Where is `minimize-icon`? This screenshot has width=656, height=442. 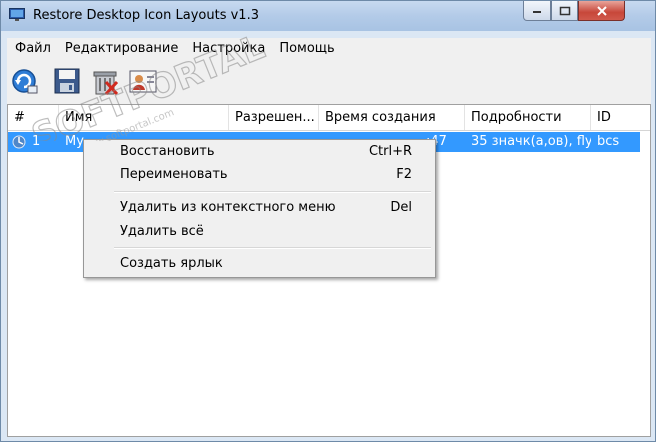
minimize-icon is located at coordinates (537, 11).